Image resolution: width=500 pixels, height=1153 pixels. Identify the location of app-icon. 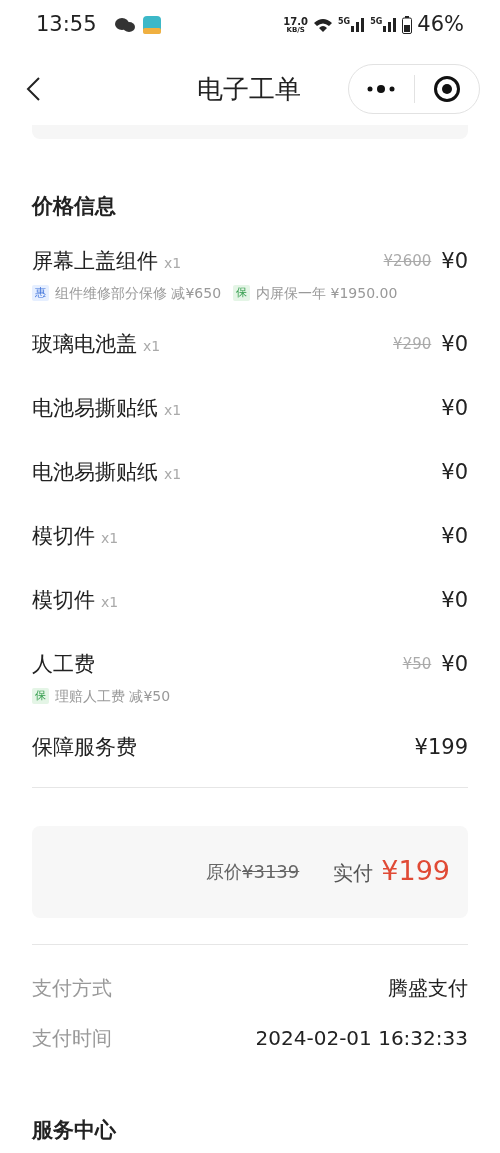
(151, 25).